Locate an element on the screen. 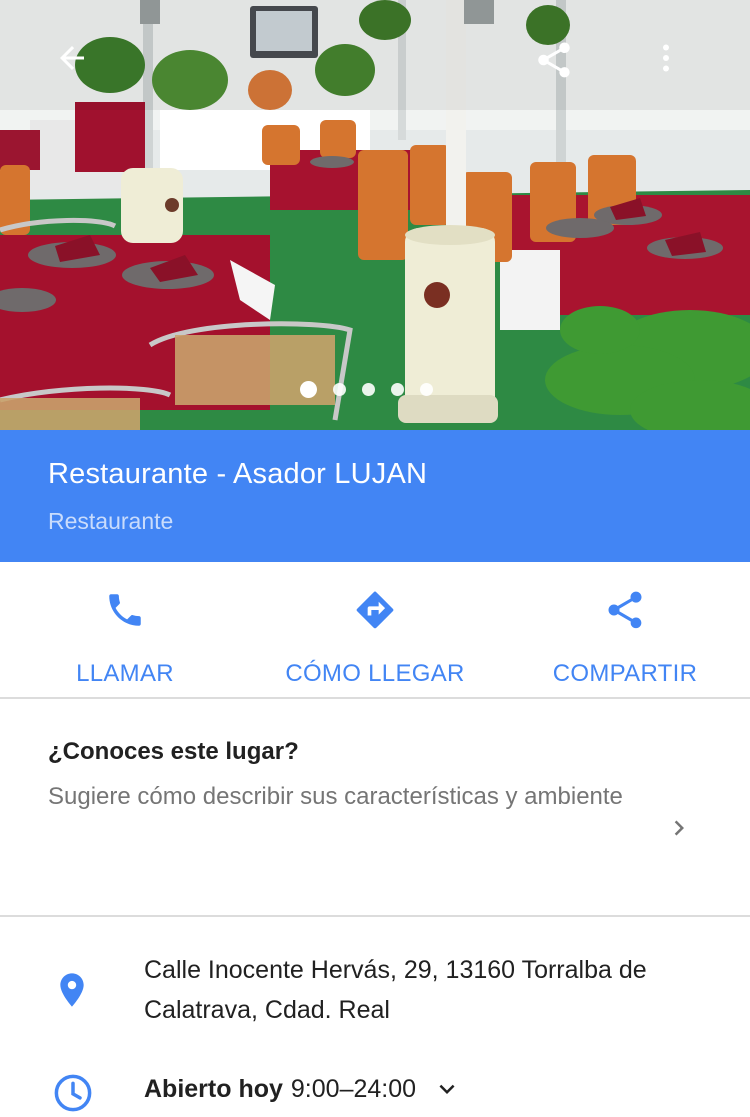 This screenshot has height=1117, width=750. directions-button: CÓMO LLEGAR is located at coordinates (375, 629).